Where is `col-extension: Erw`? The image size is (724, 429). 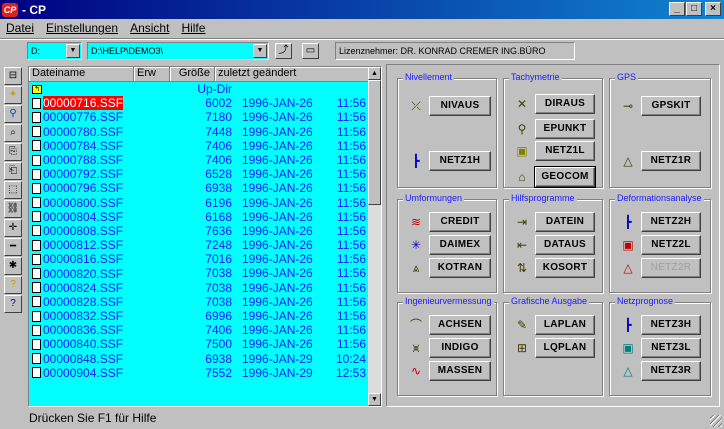
col-extension: Erw is located at coordinates (152, 74).